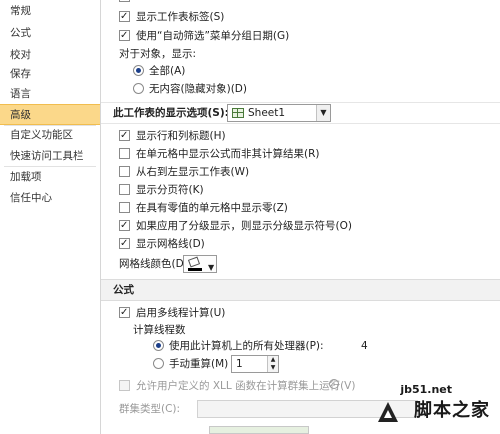 This screenshot has height=434, width=500. Describe the element at coordinates (50, 55) in the screenshot. I see `sidebar-item-proofing: 校对` at that location.